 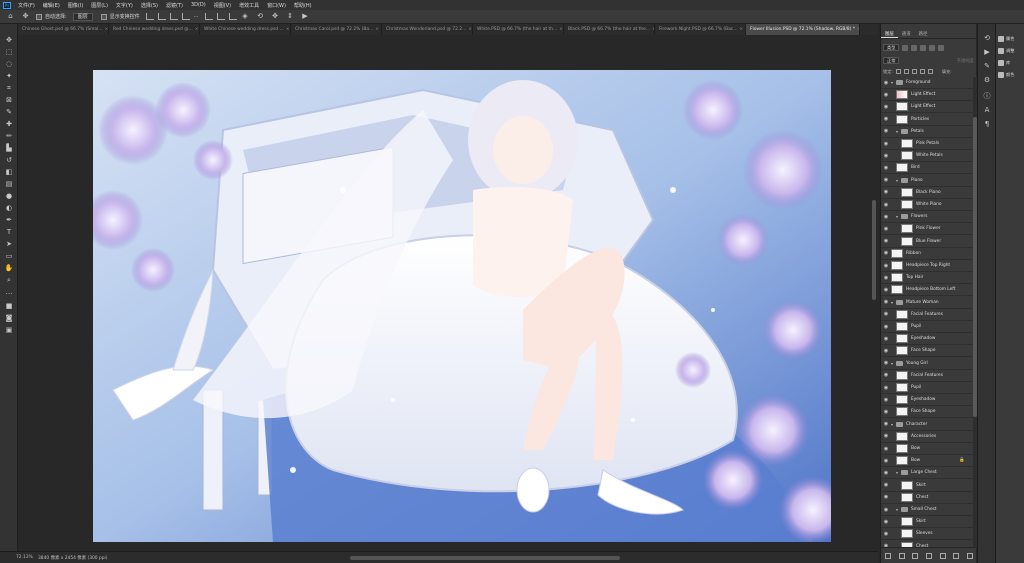 What do you see at coordinates (941, 47) in the screenshot?
I see `filter-smart-object-icon` at bounding box center [941, 47].